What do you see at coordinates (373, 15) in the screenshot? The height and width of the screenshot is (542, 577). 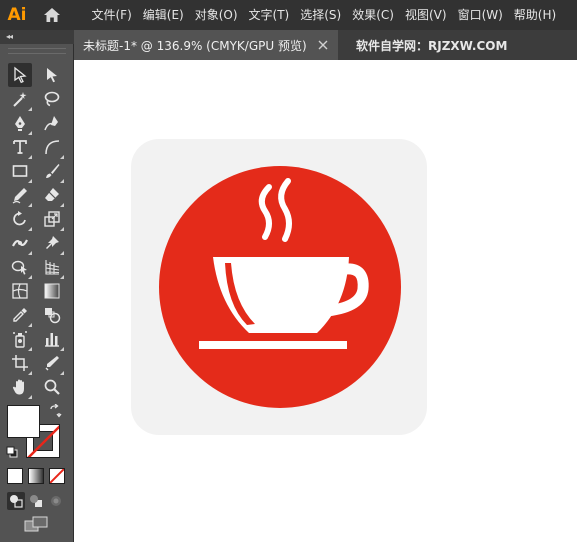 I see `menu-effect: 效果(C)` at bounding box center [373, 15].